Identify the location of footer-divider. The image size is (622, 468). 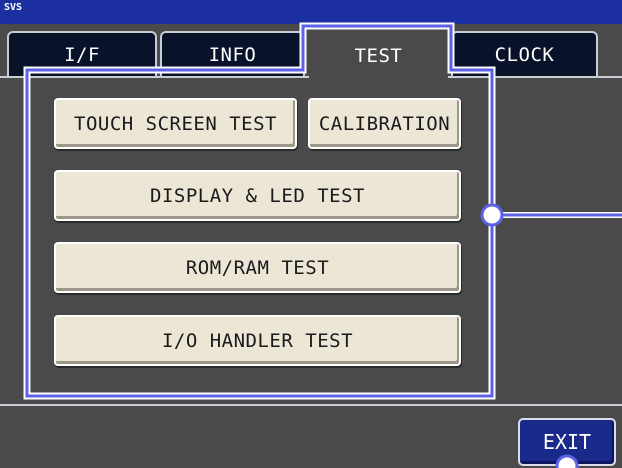
(311, 405).